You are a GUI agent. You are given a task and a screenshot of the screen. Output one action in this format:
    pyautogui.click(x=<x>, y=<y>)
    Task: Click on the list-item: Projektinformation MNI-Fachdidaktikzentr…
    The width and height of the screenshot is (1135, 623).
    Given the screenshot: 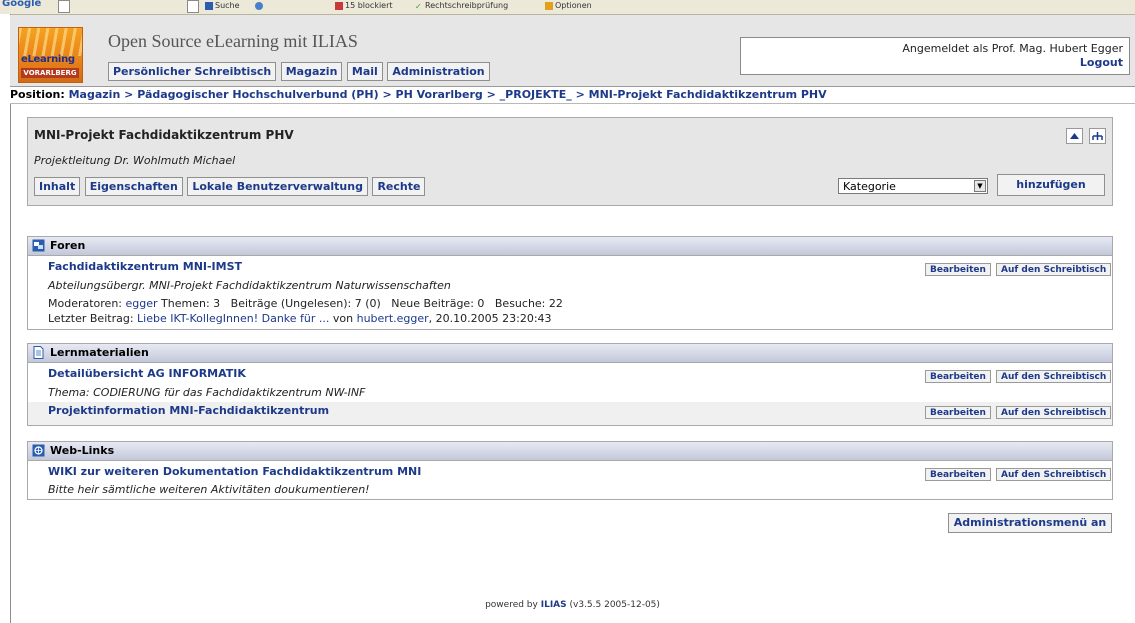 What is the action you would take?
    pyautogui.click(x=570, y=413)
    